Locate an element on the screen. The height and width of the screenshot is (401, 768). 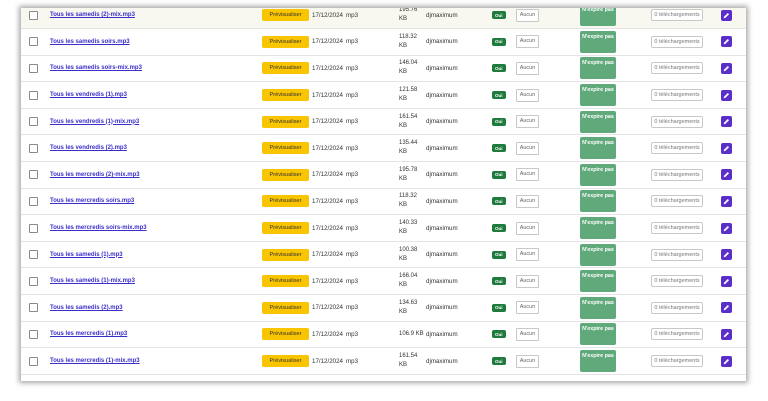
file-name-link: Tous les mercredis soirs.mp3 is located at coordinates (92, 201).